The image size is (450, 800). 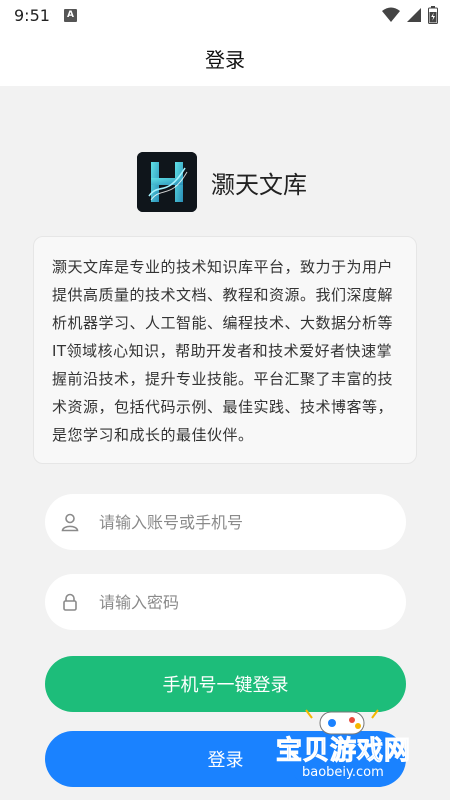 I want to click on signal-icon, so click(x=414, y=15).